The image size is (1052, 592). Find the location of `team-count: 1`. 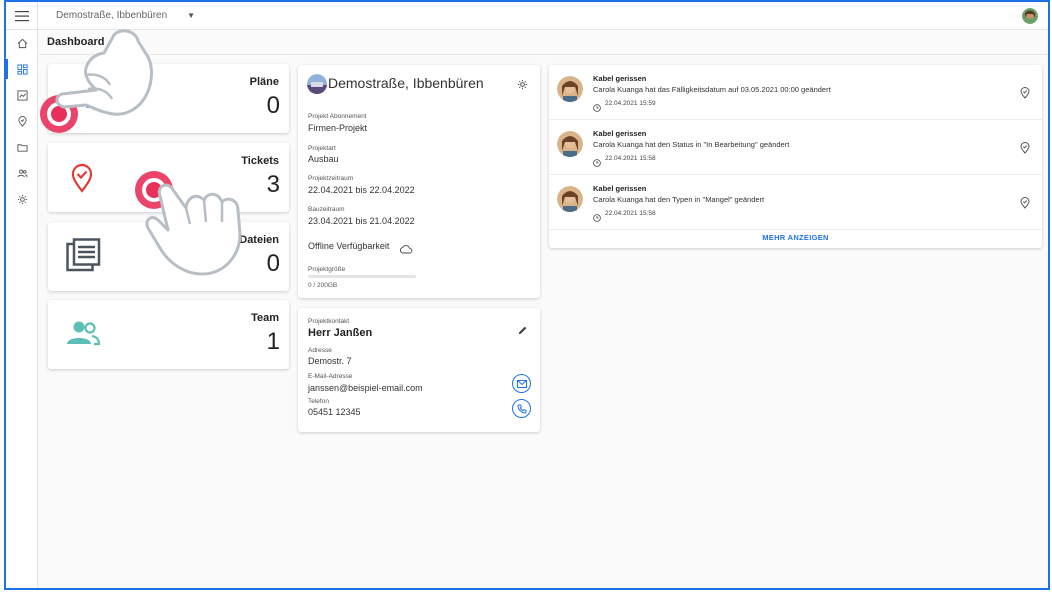

team-count: 1 is located at coordinates (273, 341).